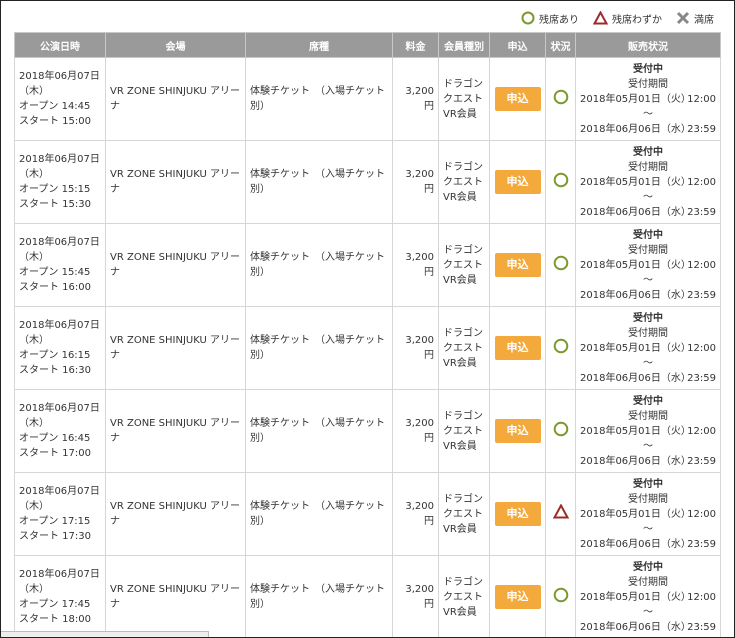  What do you see at coordinates (55, 204) in the screenshot?
I see `start-time: スタート 15:30` at bounding box center [55, 204].